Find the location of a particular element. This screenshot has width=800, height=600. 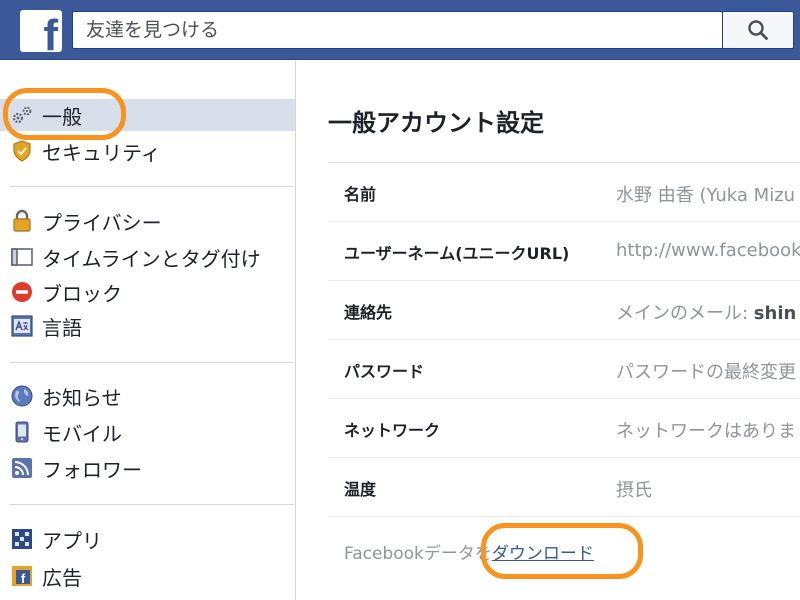

globe-icon is located at coordinates (22, 396).